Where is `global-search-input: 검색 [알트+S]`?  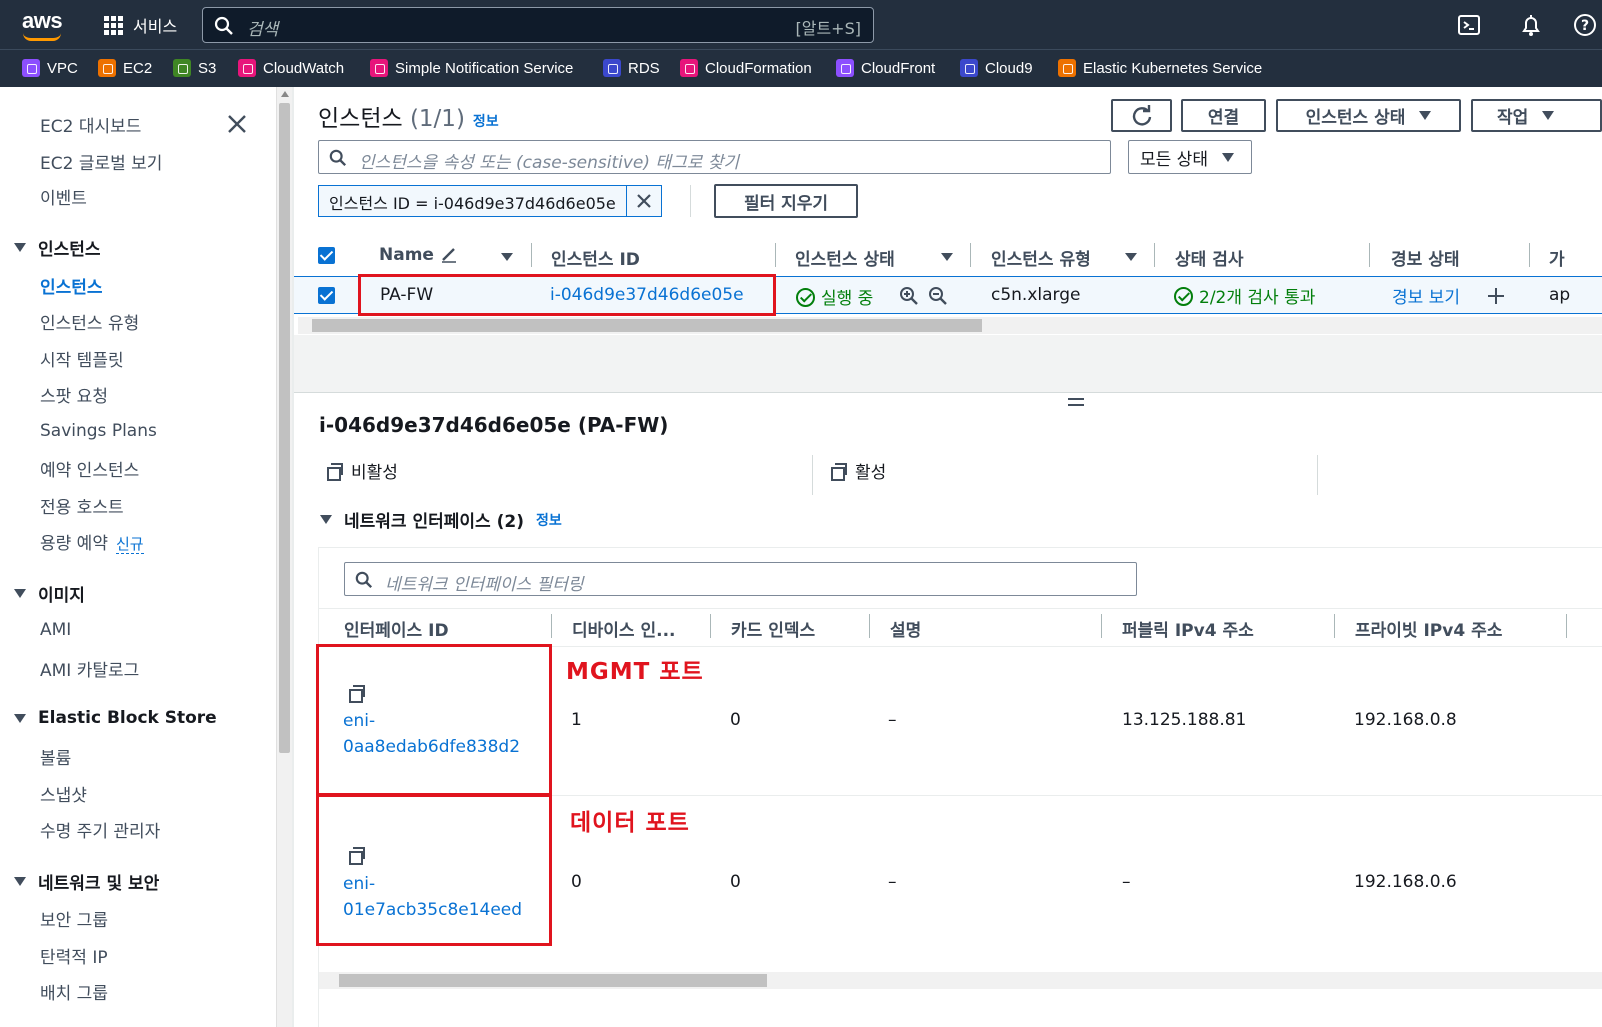 global-search-input: 검색 [알트+S] is located at coordinates (538, 25).